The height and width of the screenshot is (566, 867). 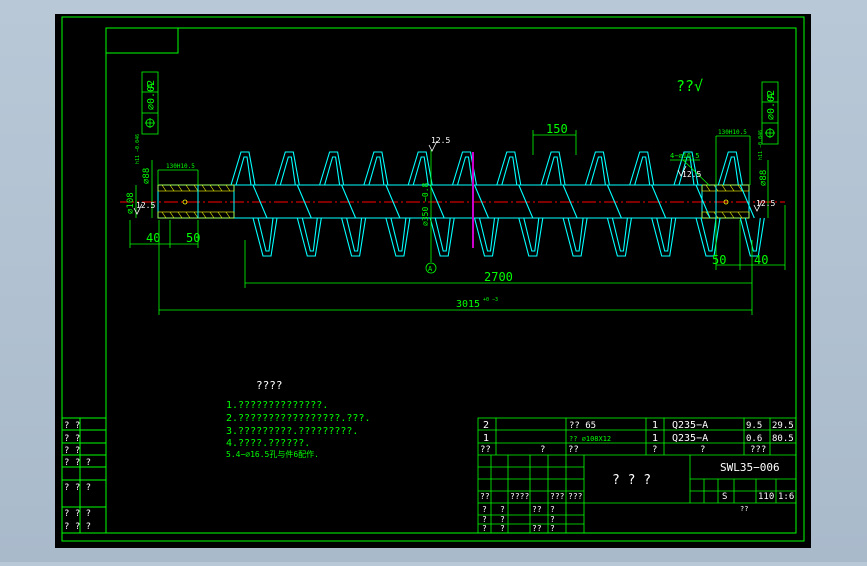 I want to click on left-datum-ref: A, so click(x=151, y=86).